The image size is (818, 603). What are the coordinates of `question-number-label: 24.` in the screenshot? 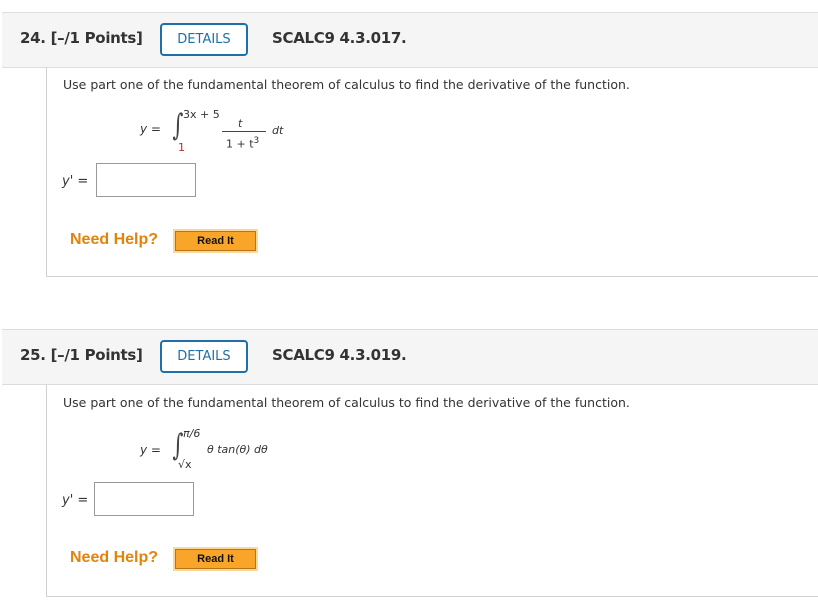 It's located at (33, 38).